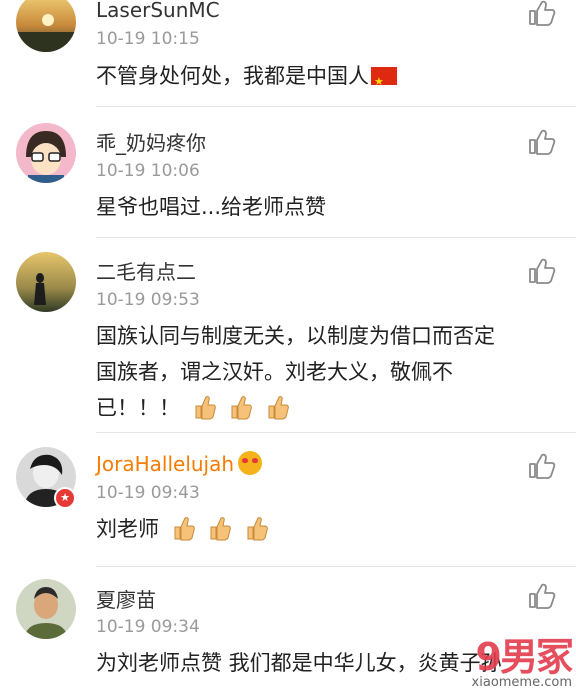 This screenshot has height=692, width=576. I want to click on username: JoraHallelujah, so click(179, 463).